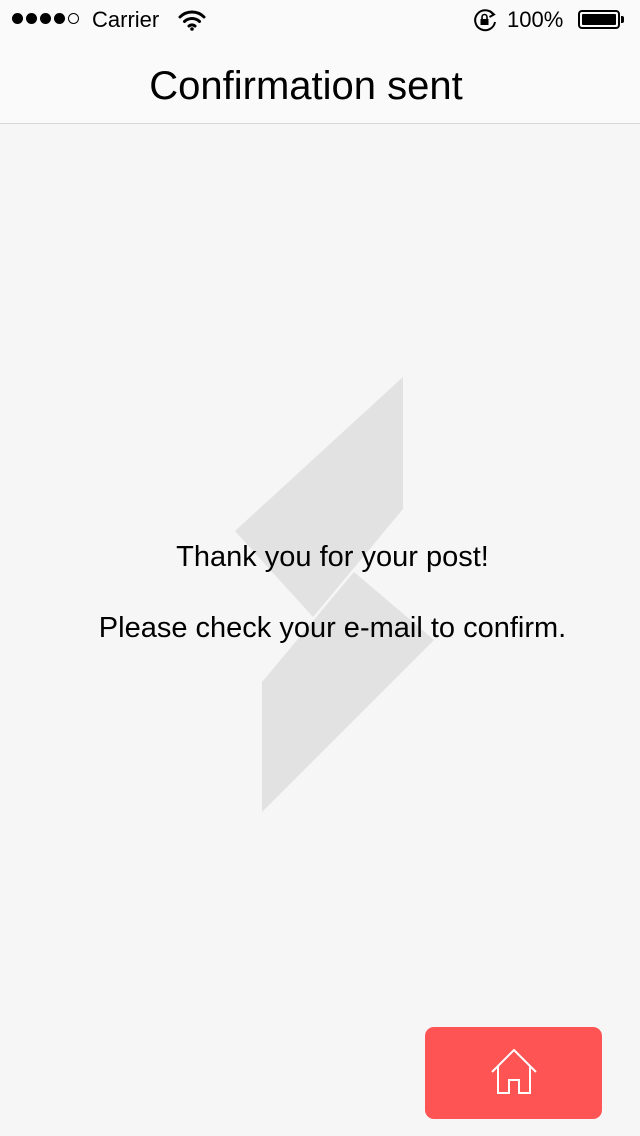  I want to click on battery-fill, so click(599, 19).